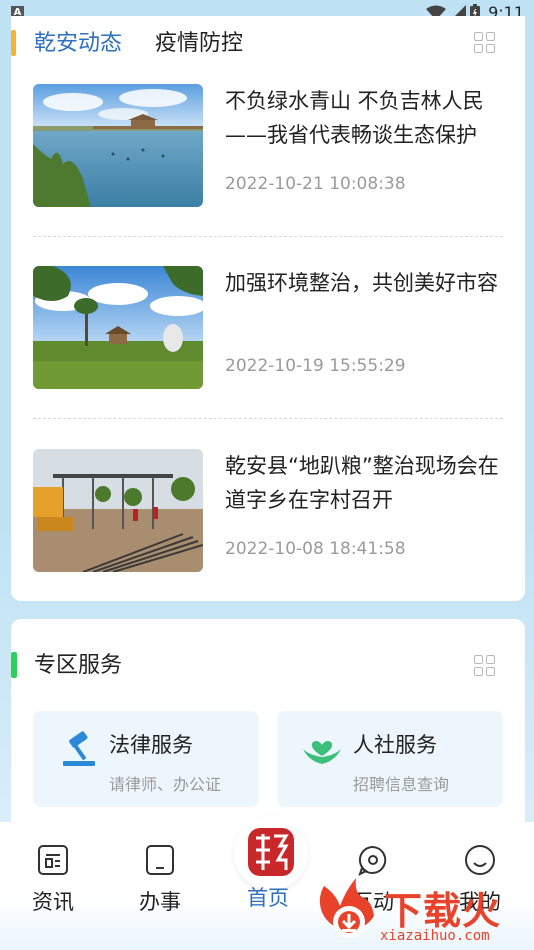 The image size is (534, 950). Describe the element at coordinates (354, 118) in the screenshot. I see `news-title: 不负绿水青山 不负吉林人民——我省代表畅谈生态保护` at that location.